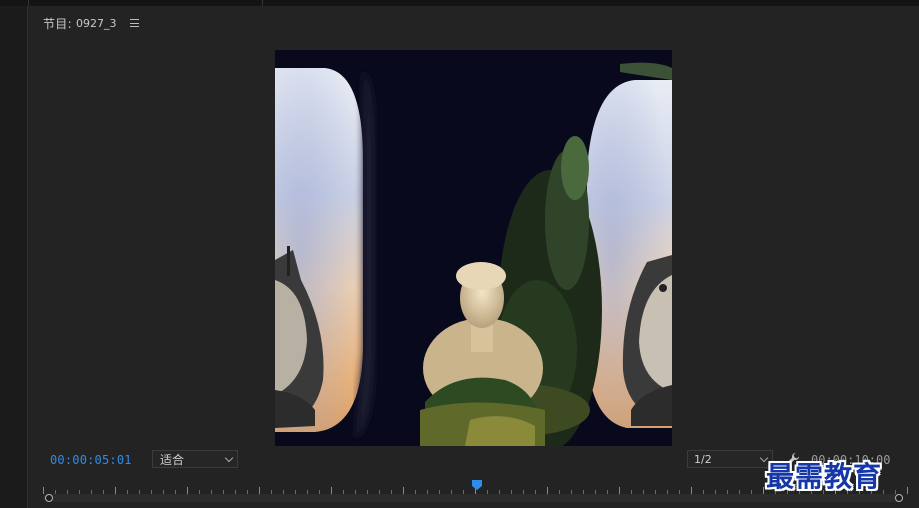  I want to click on left-gutter, so click(14, 257).